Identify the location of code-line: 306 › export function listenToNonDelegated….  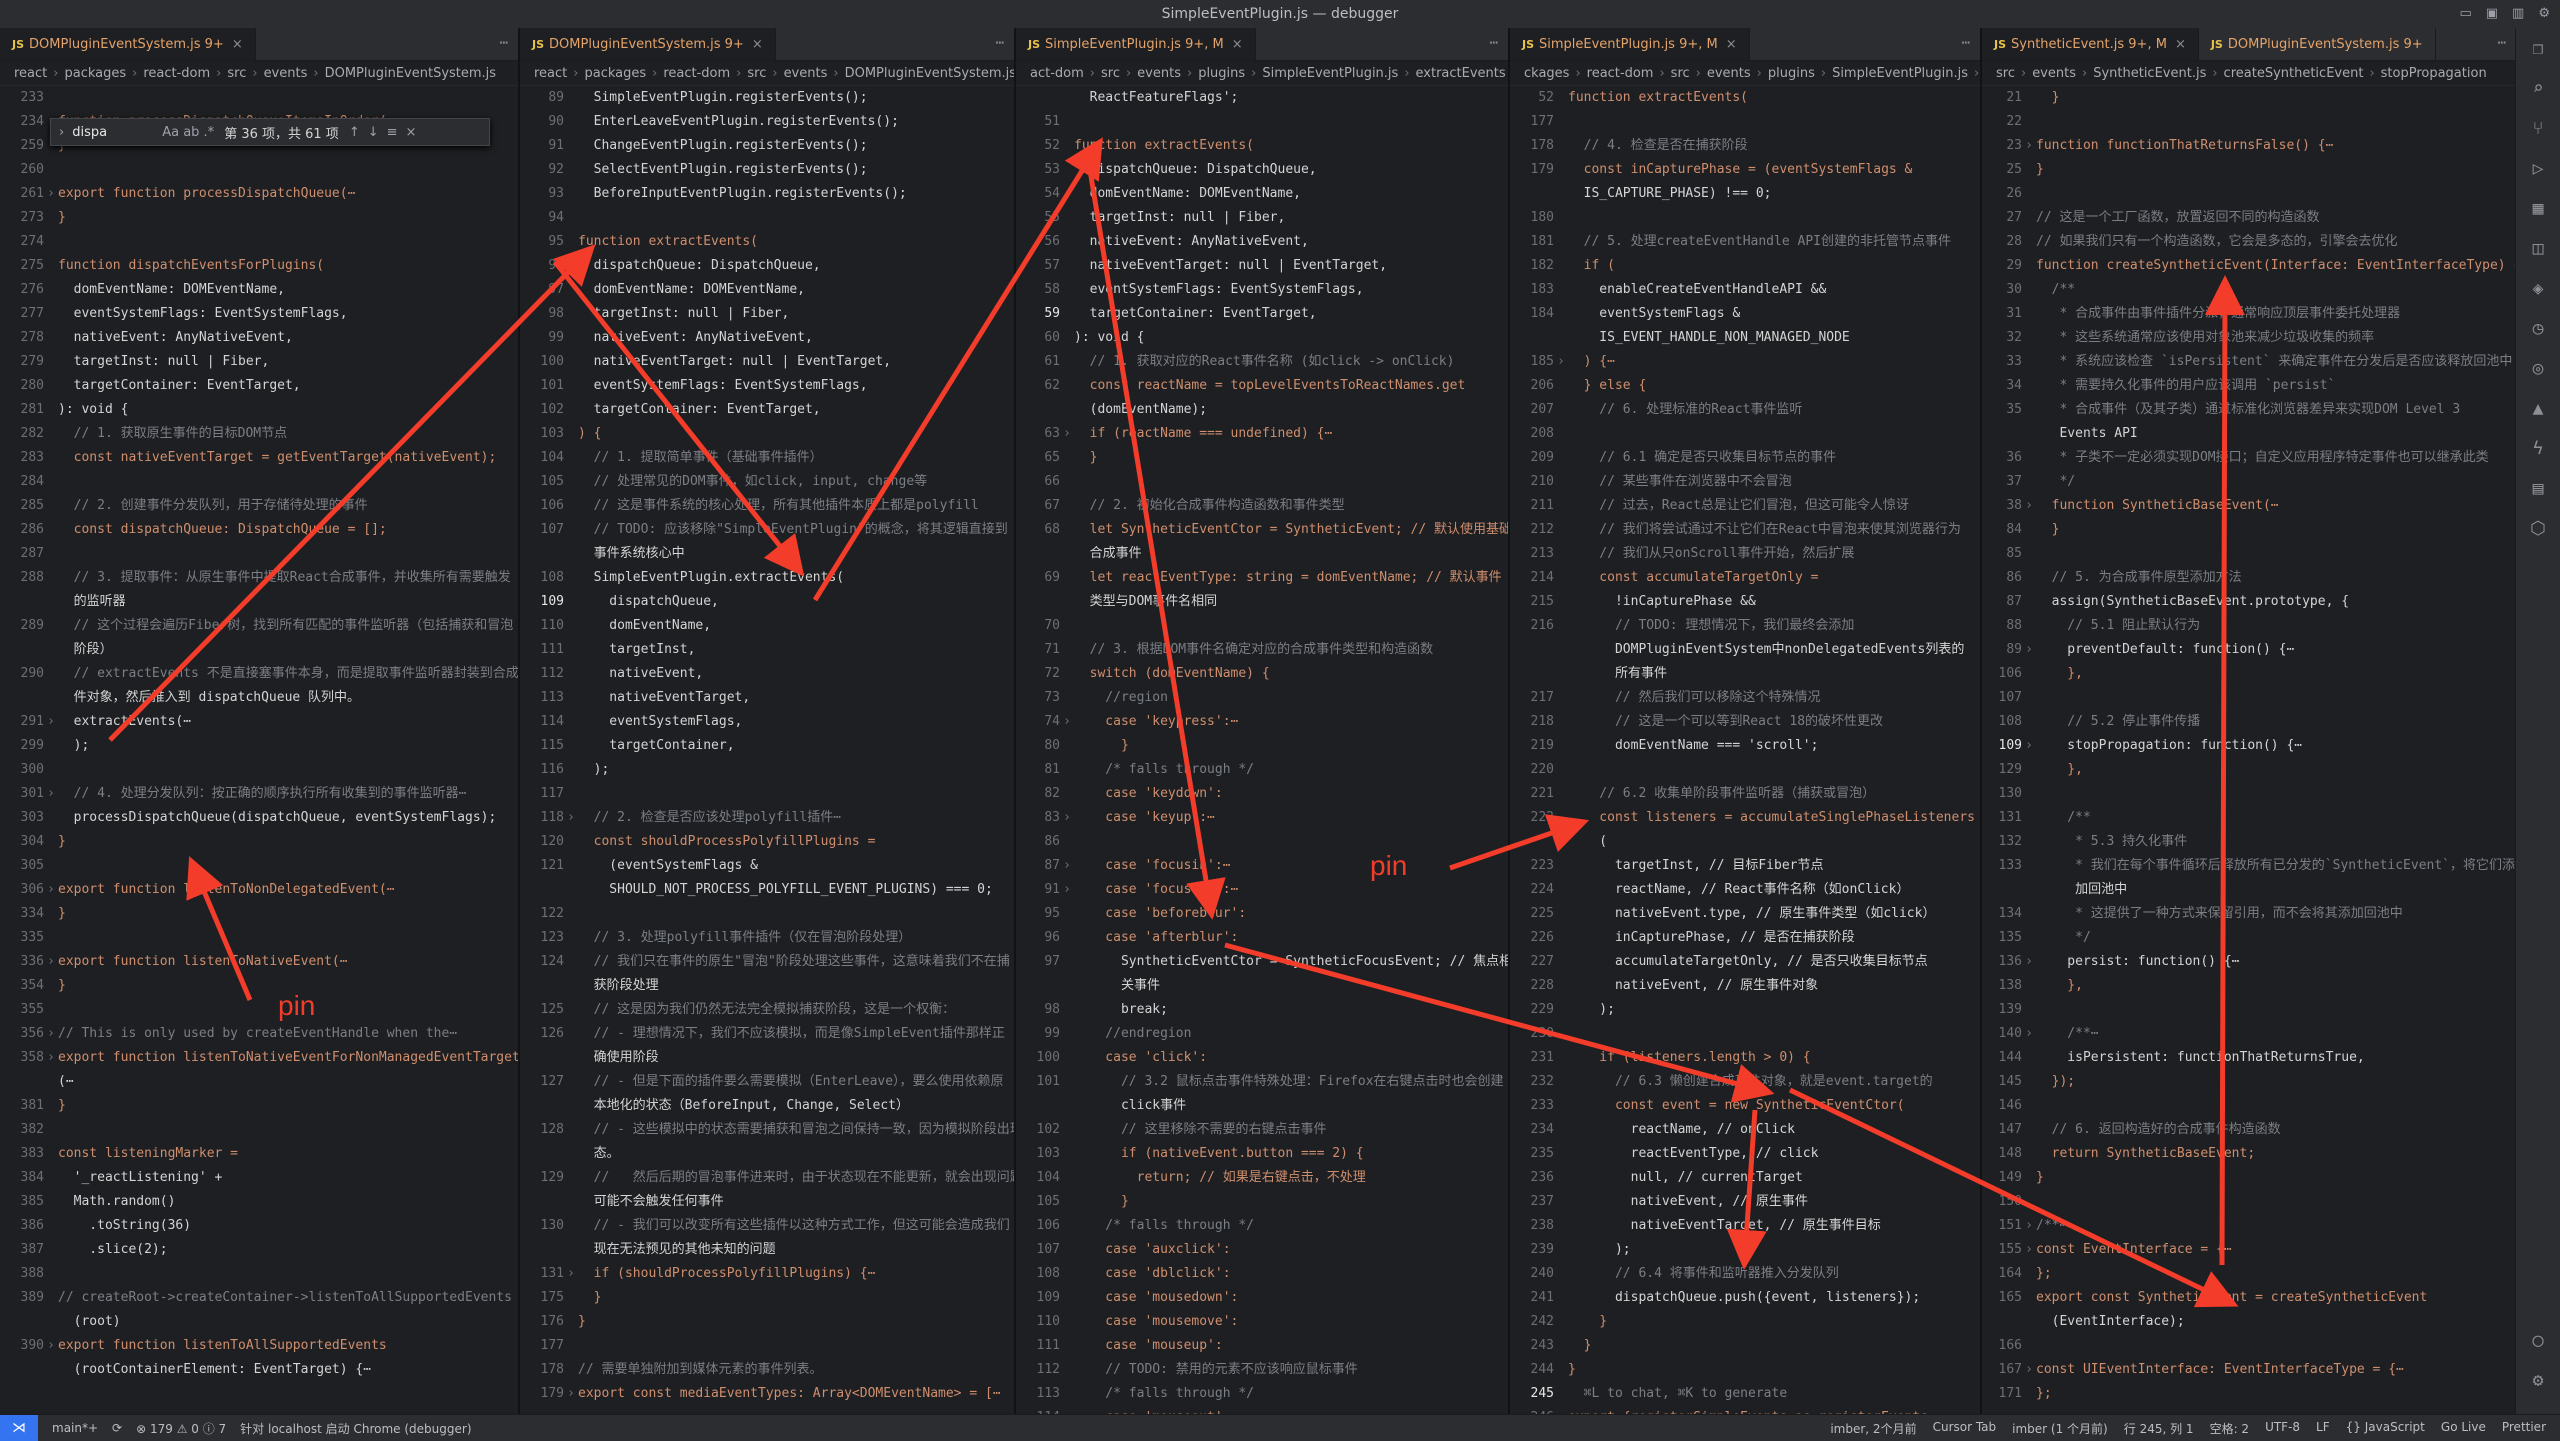
(259, 890).